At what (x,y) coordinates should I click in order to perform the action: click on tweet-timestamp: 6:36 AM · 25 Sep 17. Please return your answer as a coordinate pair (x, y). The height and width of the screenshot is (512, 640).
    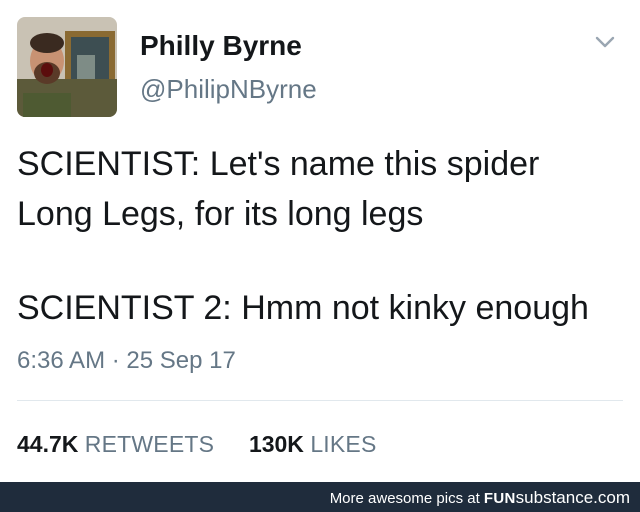
    Looking at the image, I should click on (126, 361).